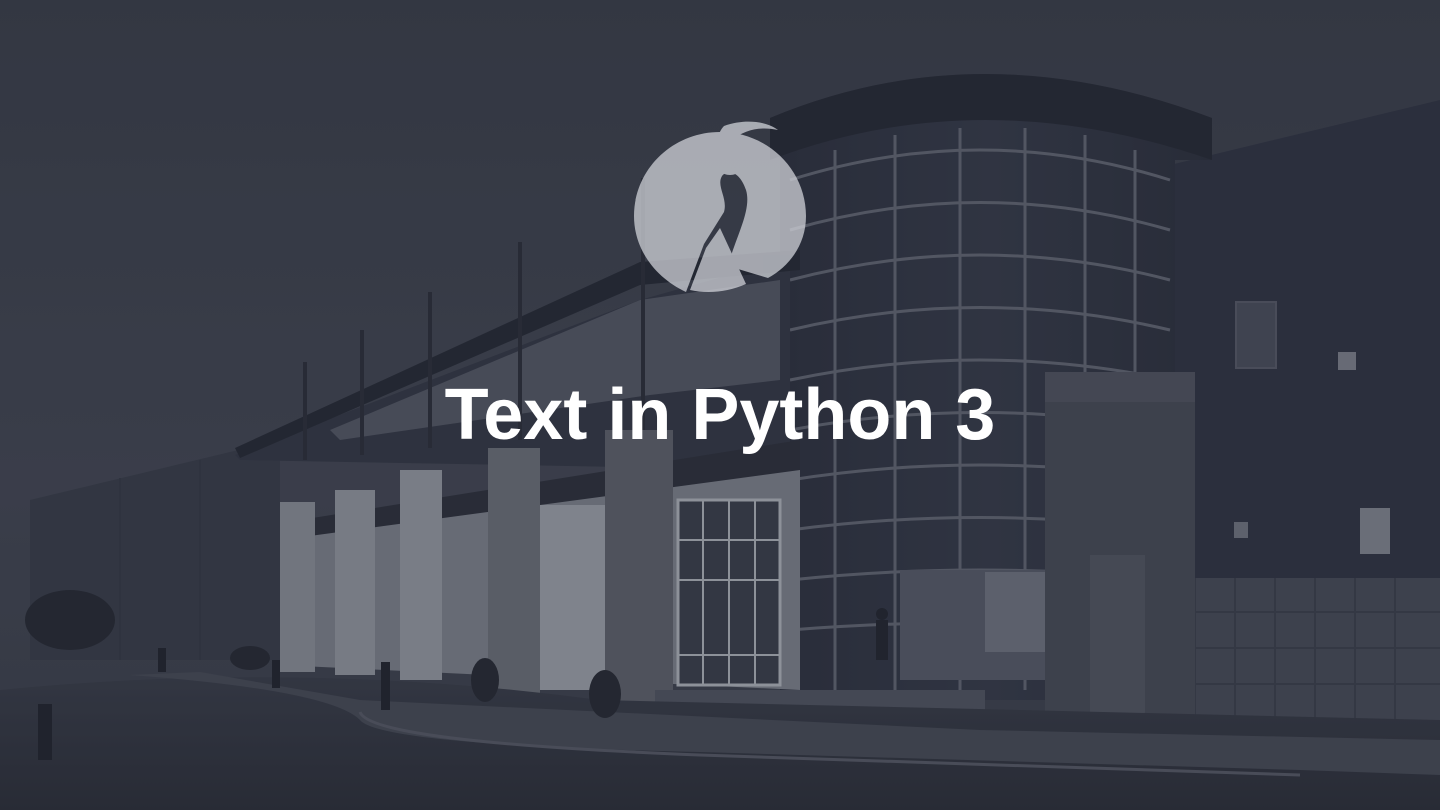 The width and height of the screenshot is (1440, 810). Describe the element at coordinates (720, 415) in the screenshot. I see `slide-title: Text in Python 3` at that location.